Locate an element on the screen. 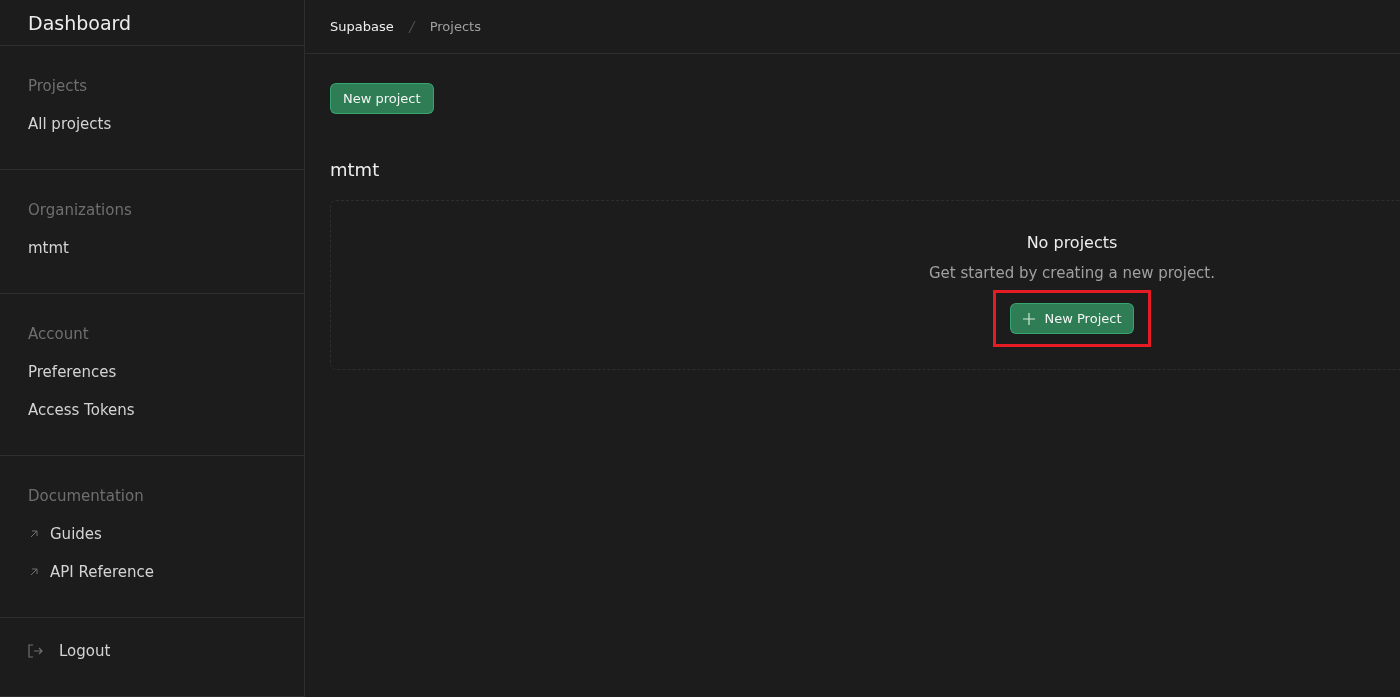 The height and width of the screenshot is (697, 1400). logout-icon is located at coordinates (36, 651).